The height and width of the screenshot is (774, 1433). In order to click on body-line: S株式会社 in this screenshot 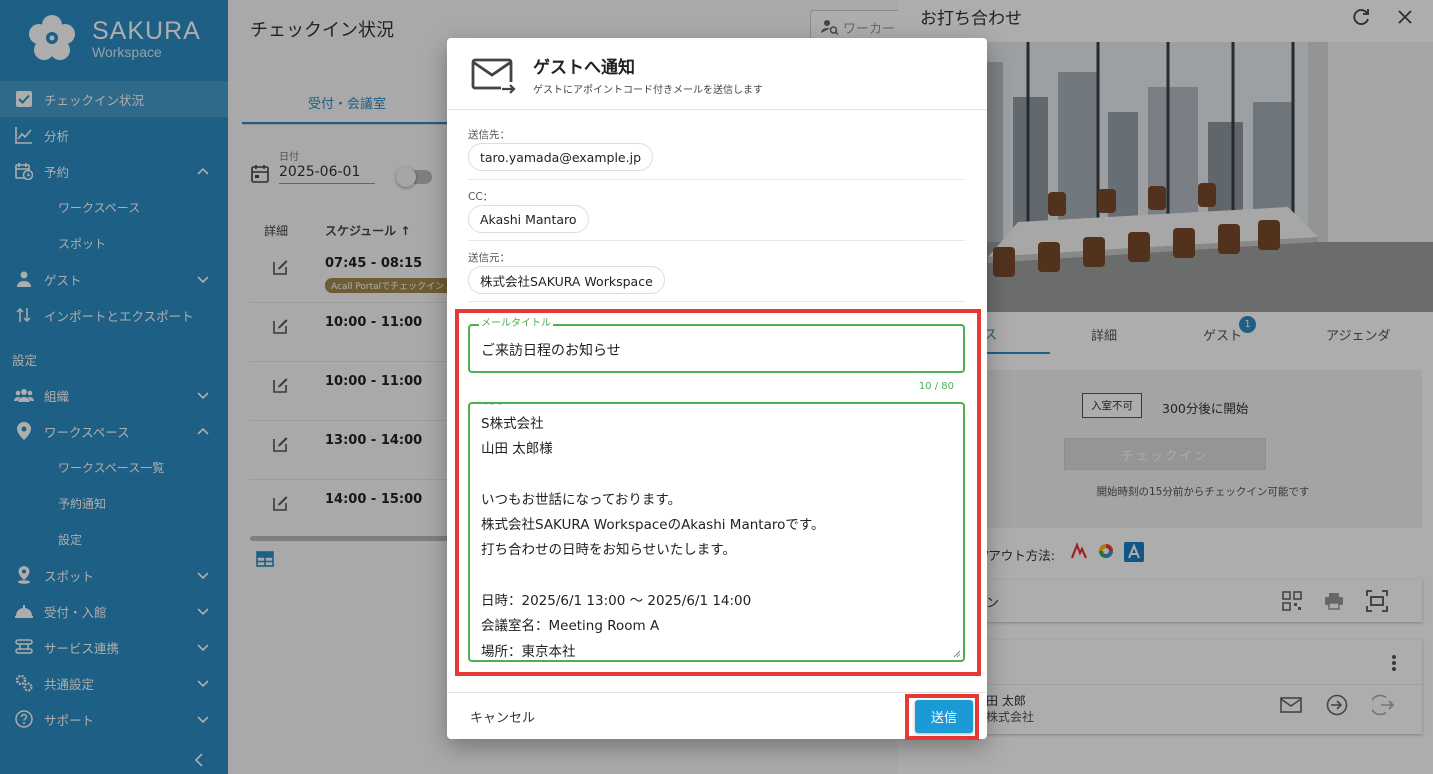, I will do `click(512, 424)`.